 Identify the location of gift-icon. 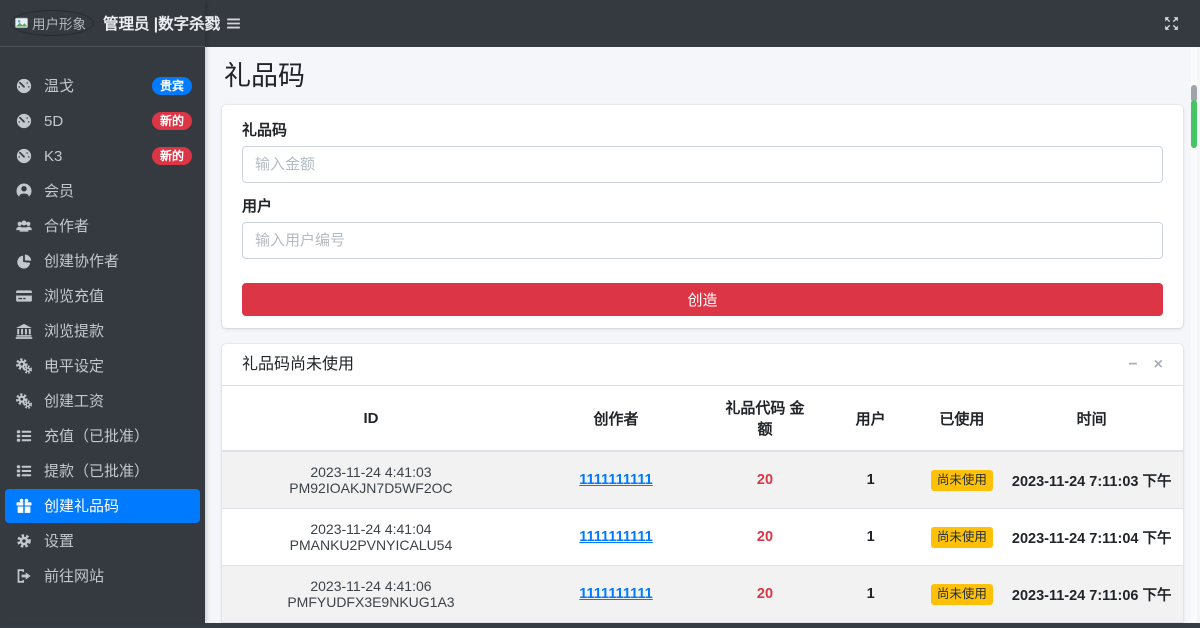
(24, 506).